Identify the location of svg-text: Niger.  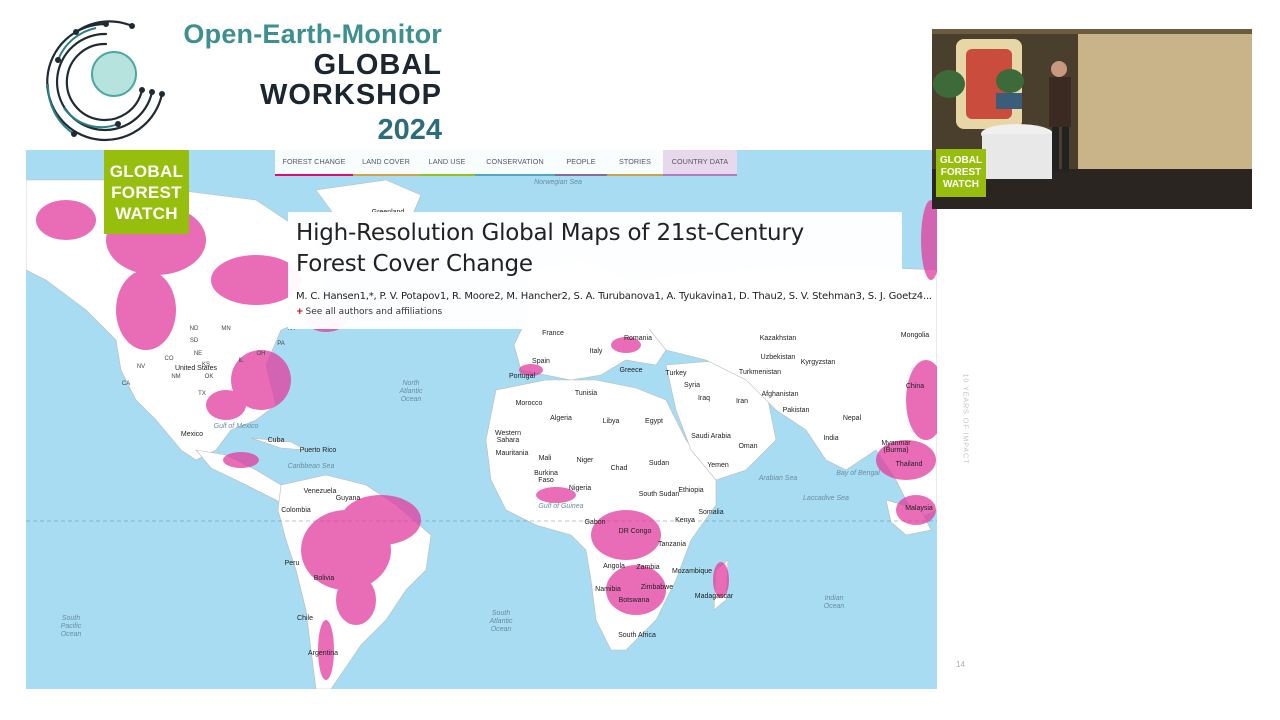
(585, 460).